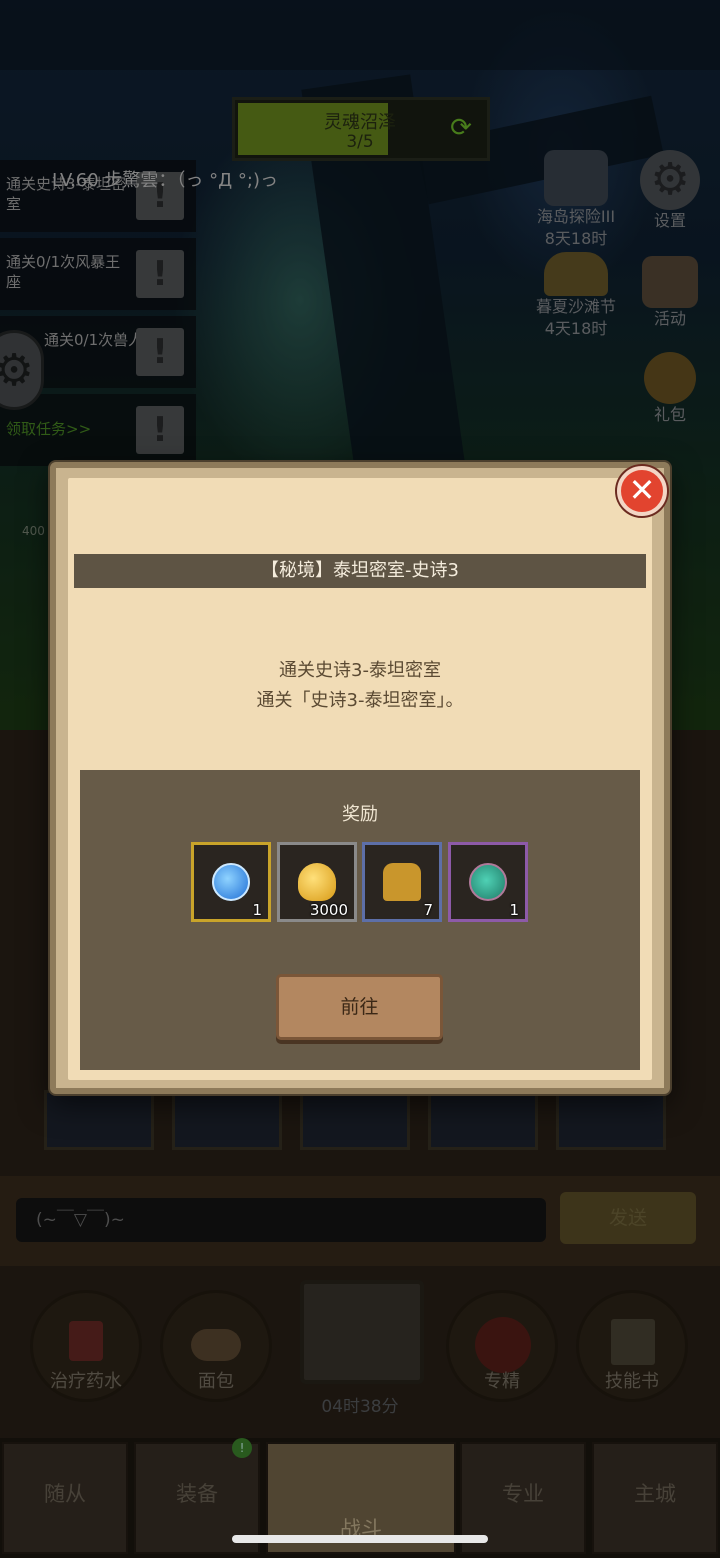 The width and height of the screenshot is (720, 1558). I want to click on reward-title: 奖励, so click(360, 814).